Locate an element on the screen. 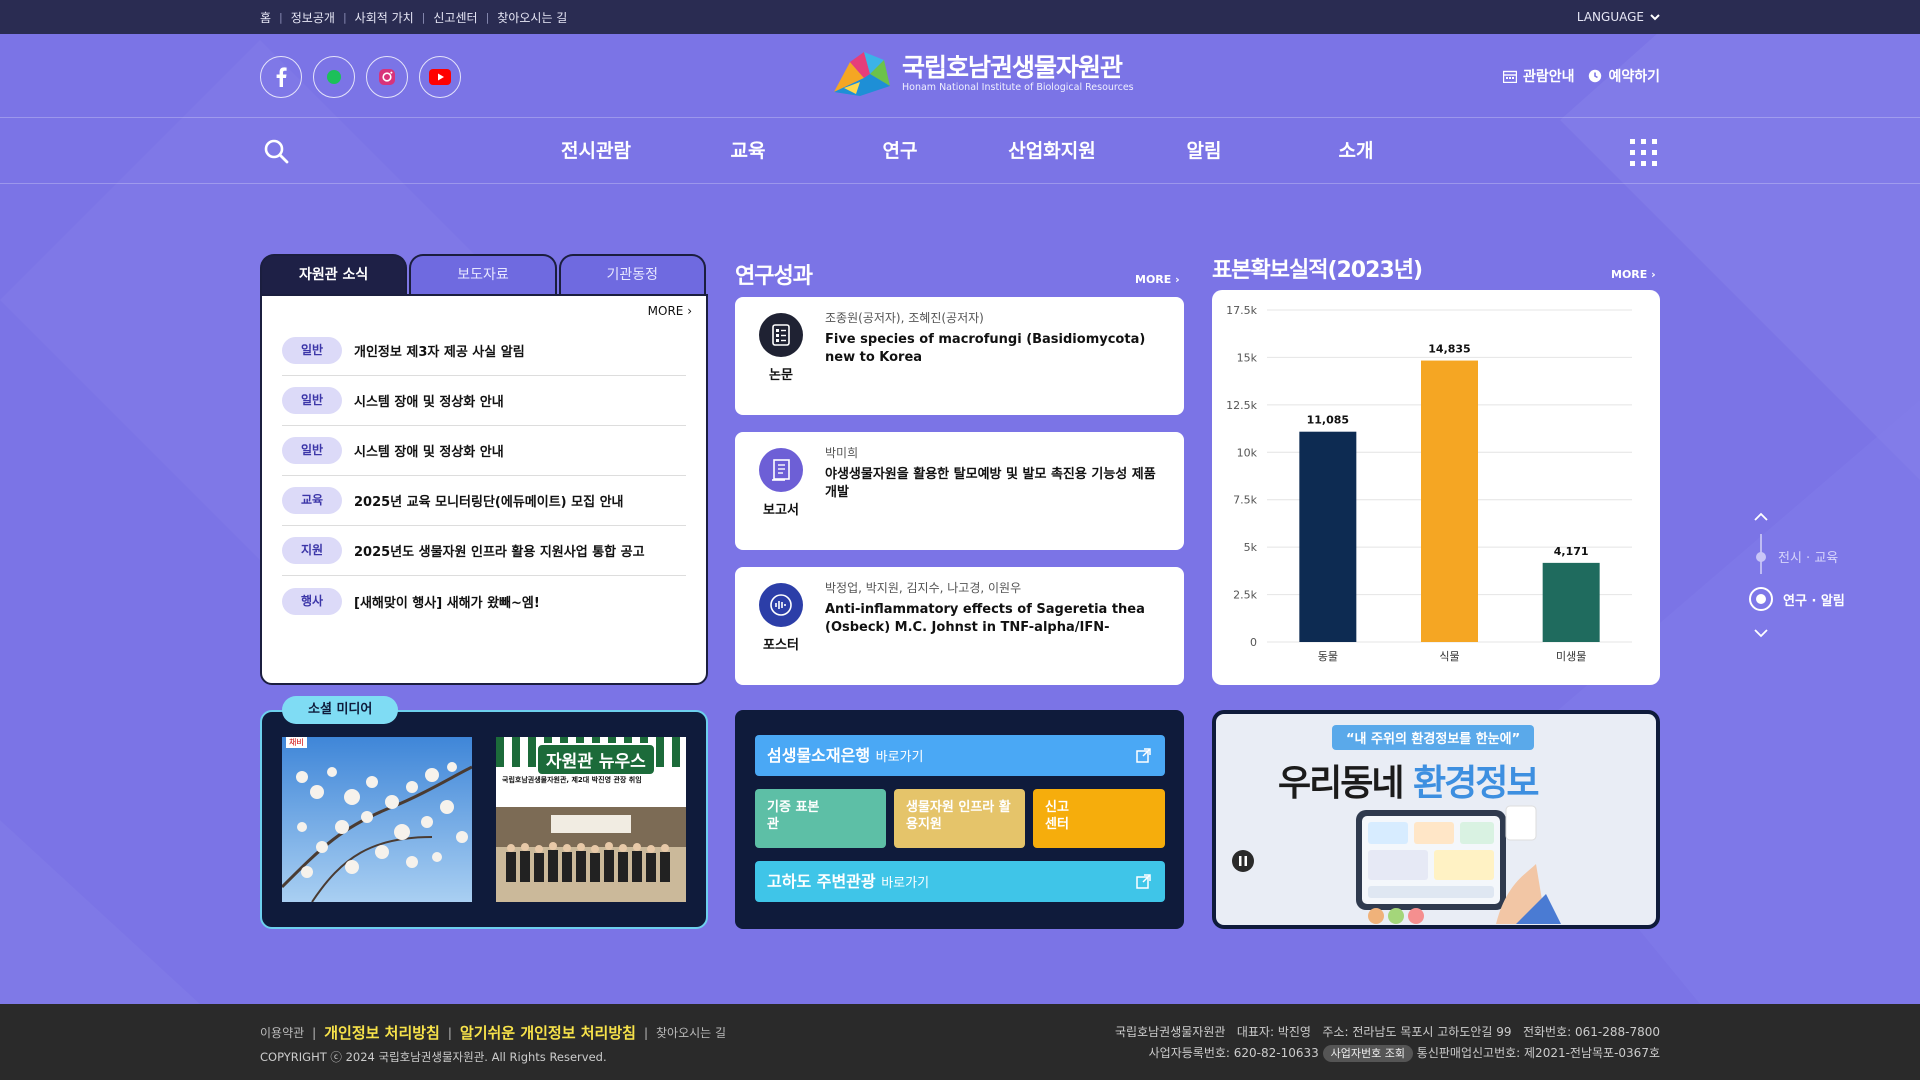 The width and height of the screenshot is (1920, 1080). utility-links: 홈 | 정보공개 | 사회적 가치 | 신고센터 | 찾아오시는 길 is located at coordinates (414, 17).